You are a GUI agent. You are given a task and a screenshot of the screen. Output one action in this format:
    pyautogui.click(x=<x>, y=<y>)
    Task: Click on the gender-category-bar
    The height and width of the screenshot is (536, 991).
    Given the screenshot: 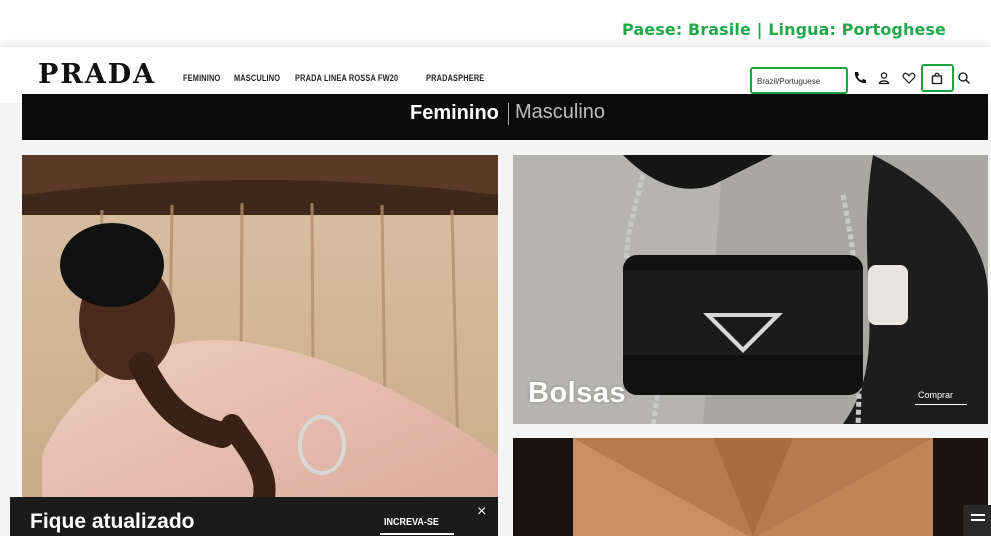 What is the action you would take?
    pyautogui.click(x=505, y=117)
    